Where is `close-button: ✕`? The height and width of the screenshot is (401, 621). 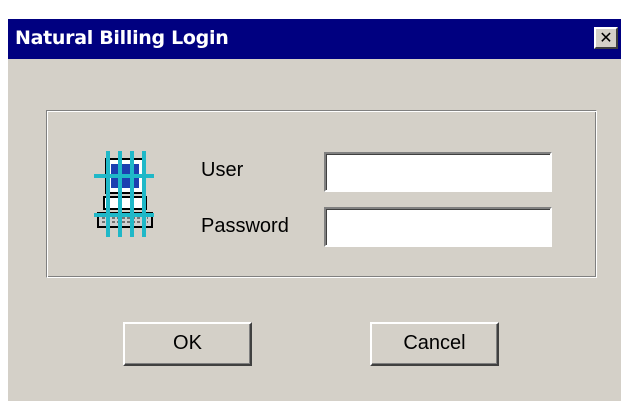 close-button: ✕ is located at coordinates (606, 38).